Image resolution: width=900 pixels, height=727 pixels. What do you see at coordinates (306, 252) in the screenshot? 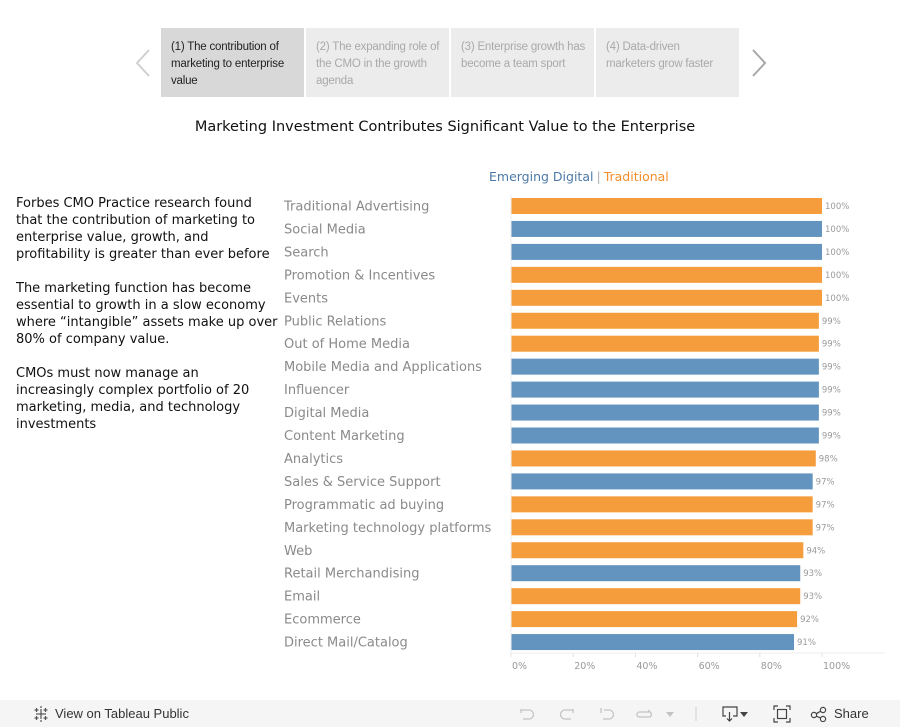
I see `category-label: Search` at bounding box center [306, 252].